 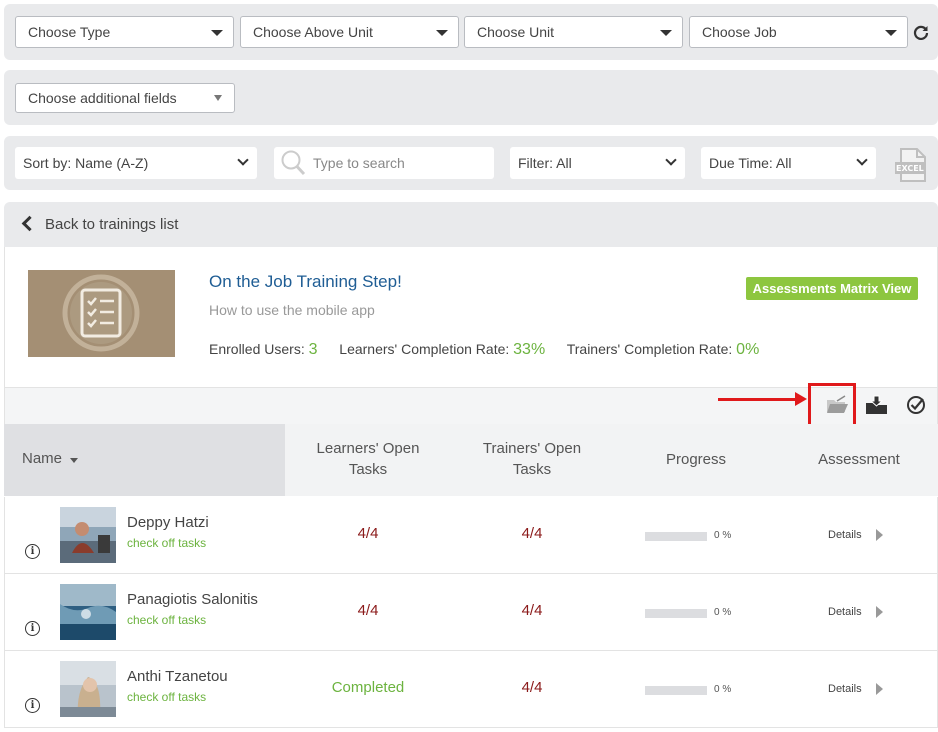 I want to click on above-unit-select: Choose Above Unit, so click(x=349, y=32).